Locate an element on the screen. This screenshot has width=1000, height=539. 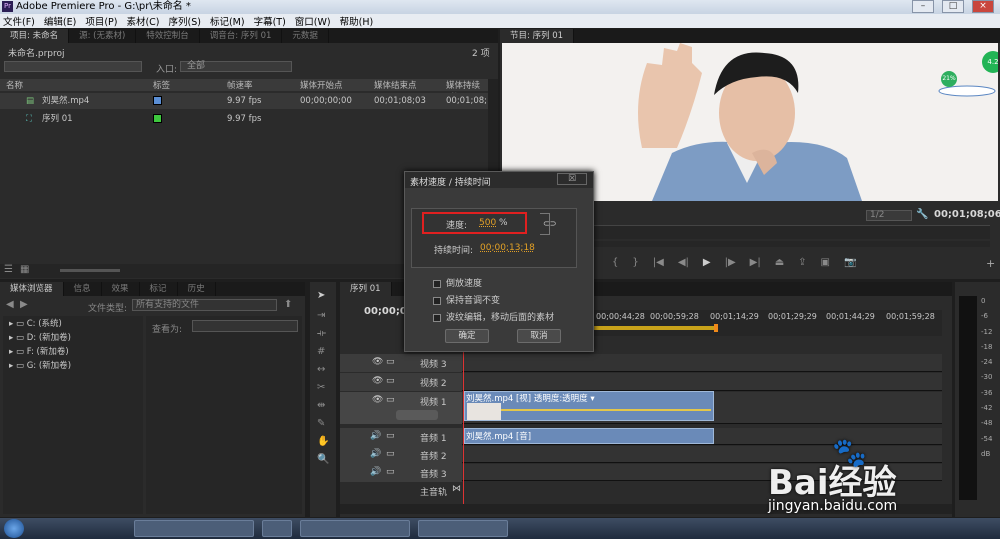
icon-view-icon: ▦ is located at coordinates (24, 269).